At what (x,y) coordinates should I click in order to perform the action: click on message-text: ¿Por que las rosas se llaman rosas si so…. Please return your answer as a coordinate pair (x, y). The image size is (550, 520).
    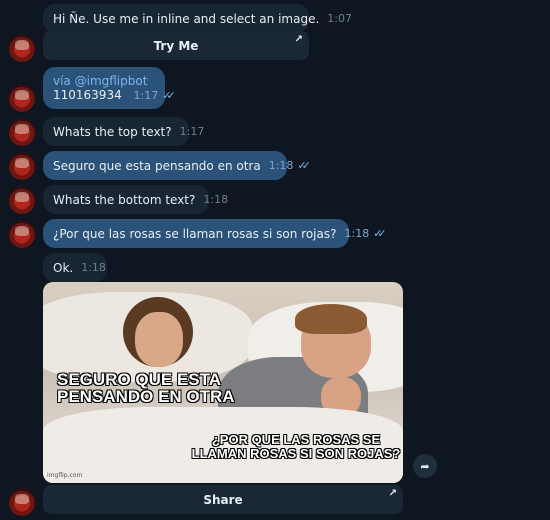
    Looking at the image, I should click on (195, 233).